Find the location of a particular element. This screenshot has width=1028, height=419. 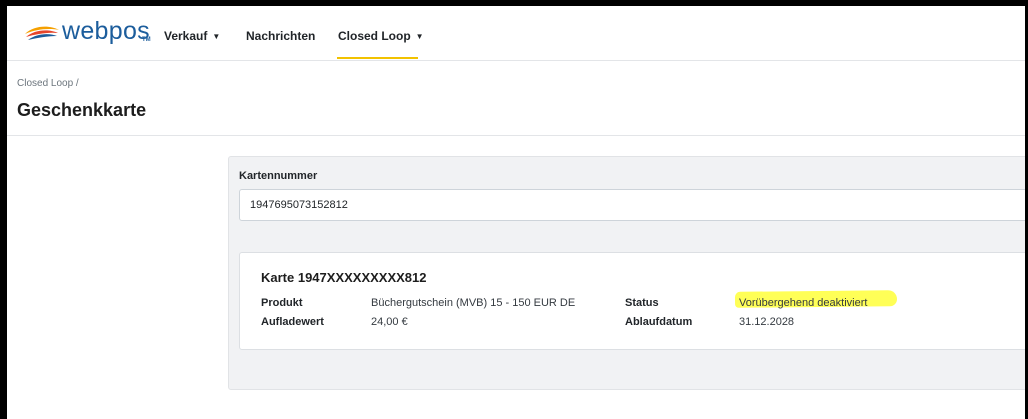

logo-trademark: TM is located at coordinates (146, 40).